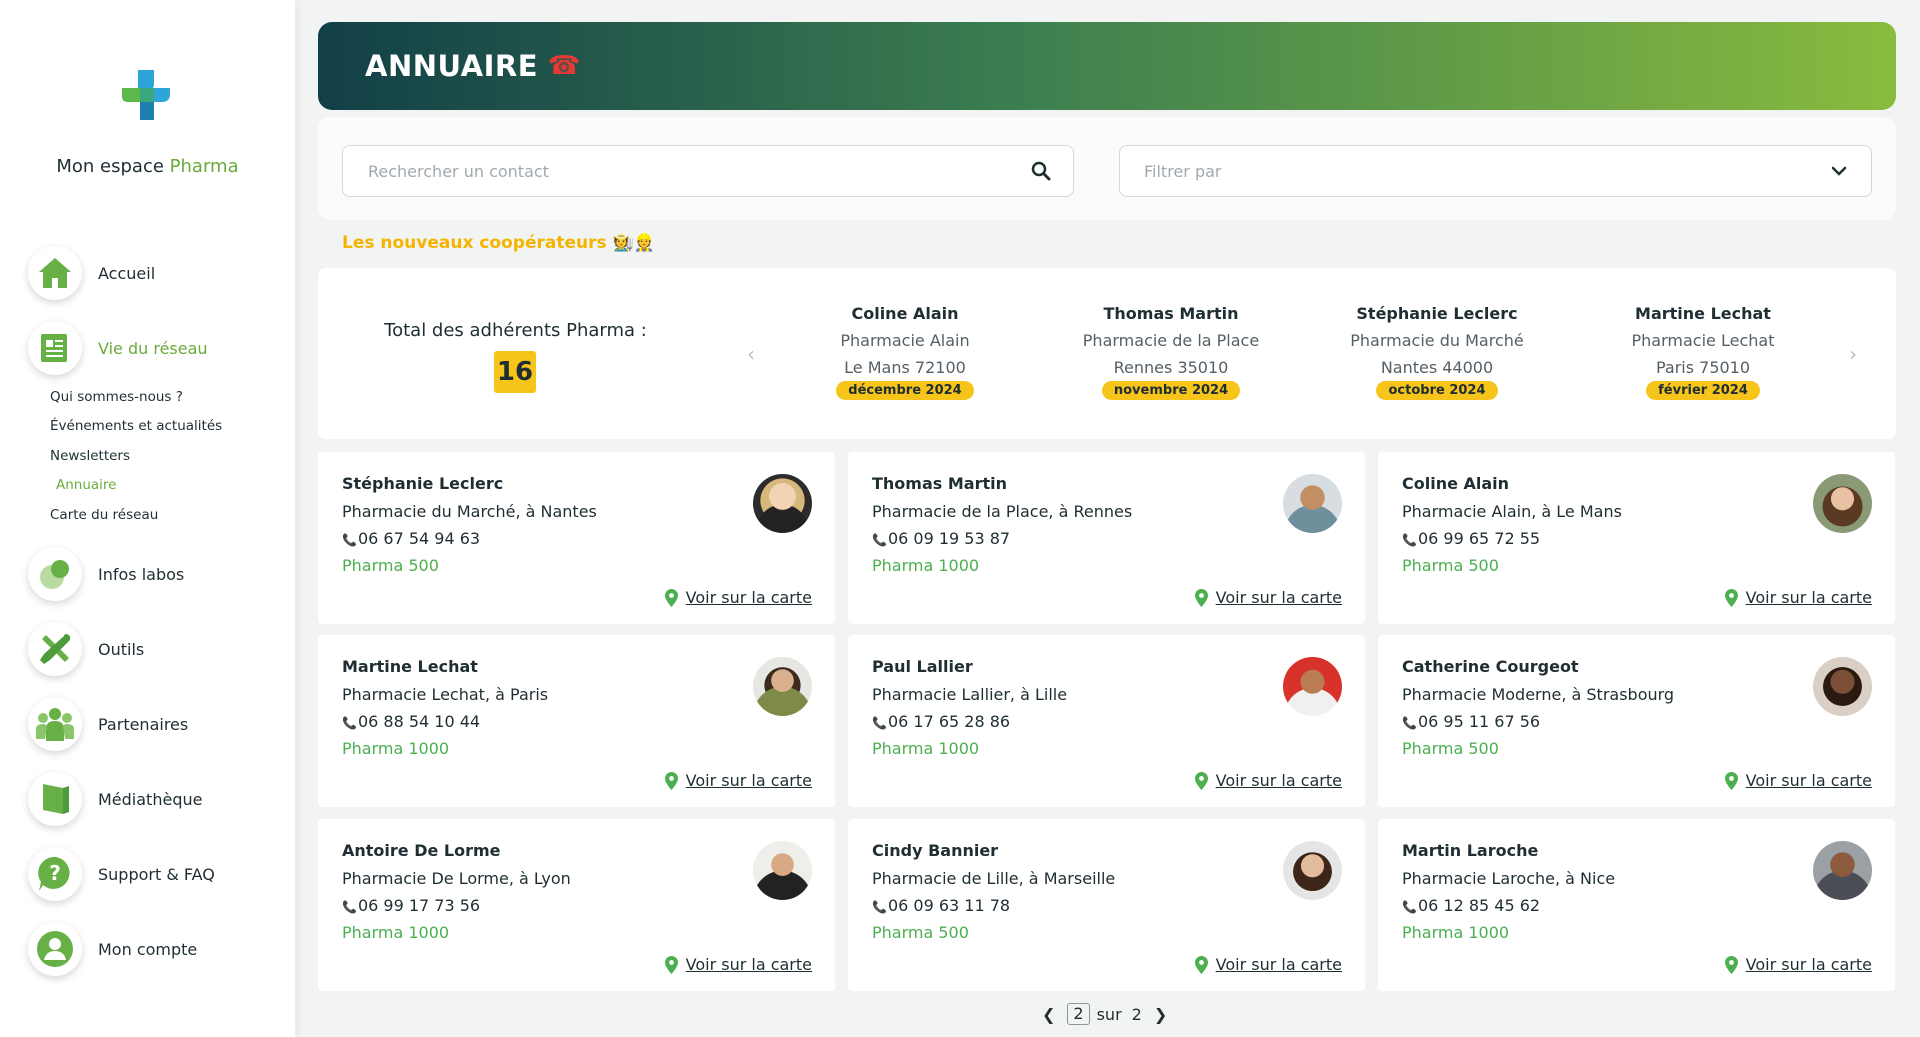  I want to click on contact-phone: 📞06 99 17 73 56, so click(411, 905).